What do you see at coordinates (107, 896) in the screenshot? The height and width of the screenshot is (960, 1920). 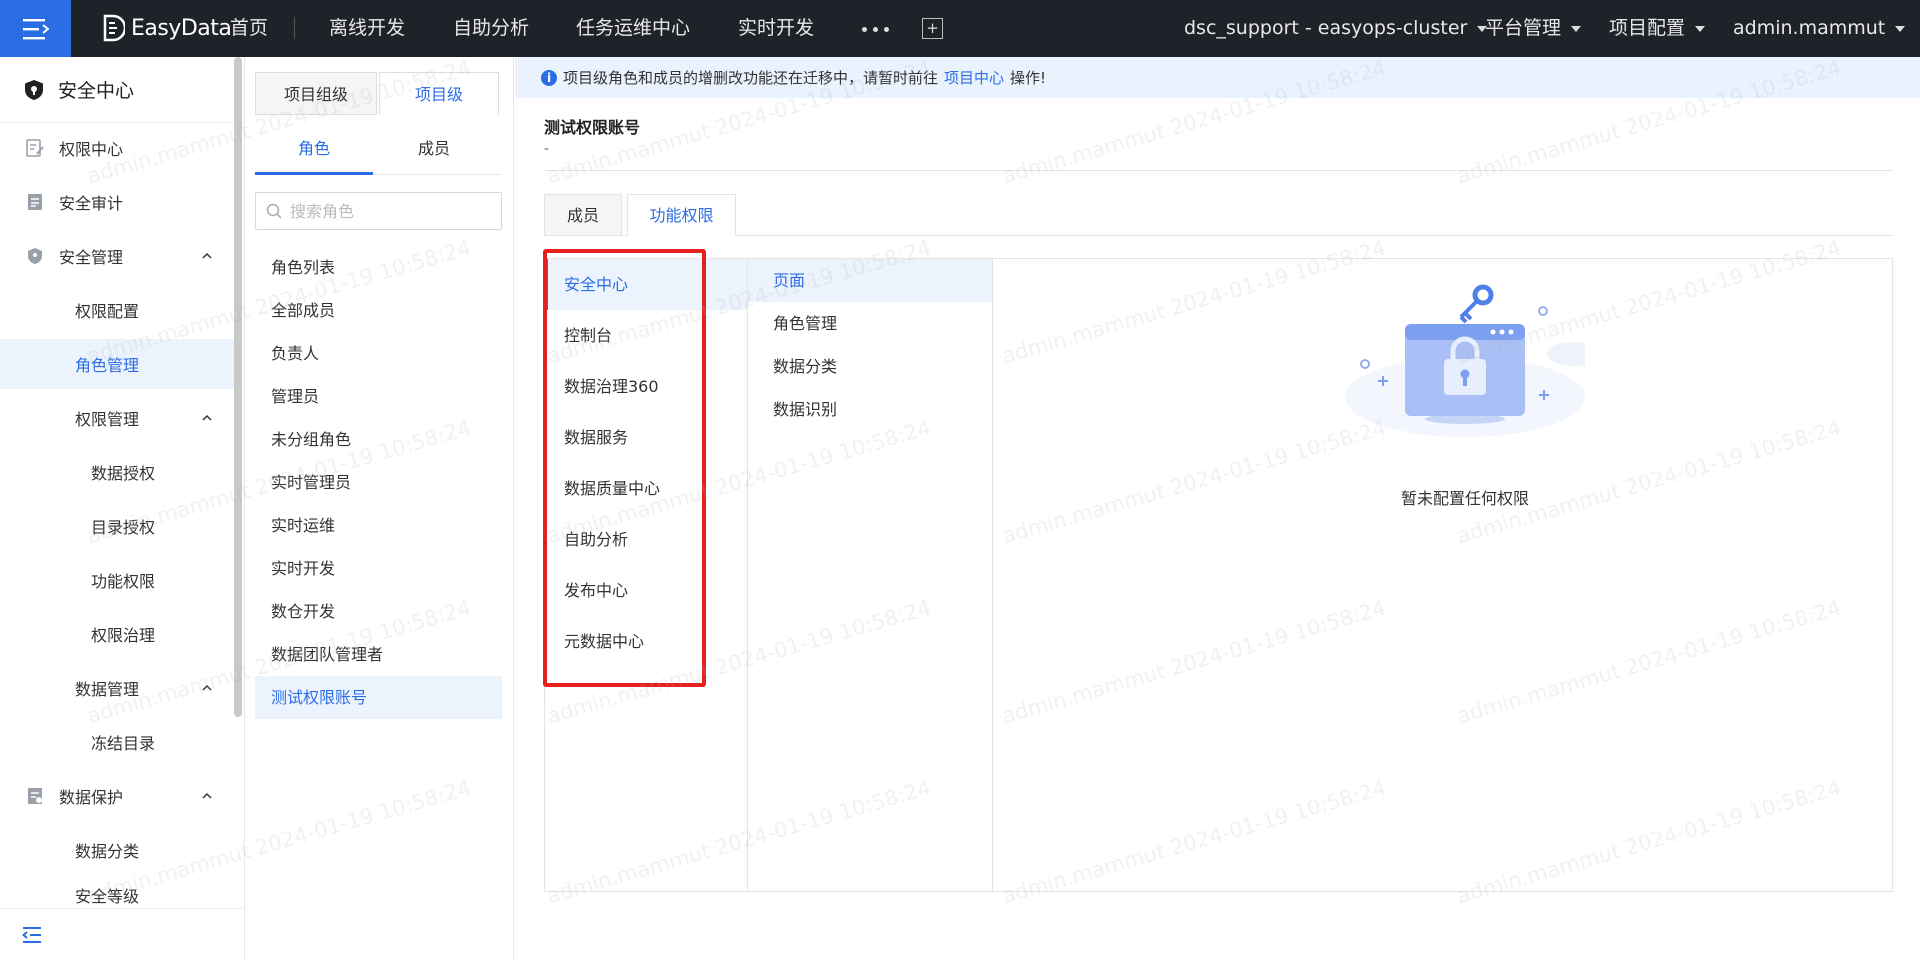 I see `sidebar-item-label: 安全等级` at bounding box center [107, 896].